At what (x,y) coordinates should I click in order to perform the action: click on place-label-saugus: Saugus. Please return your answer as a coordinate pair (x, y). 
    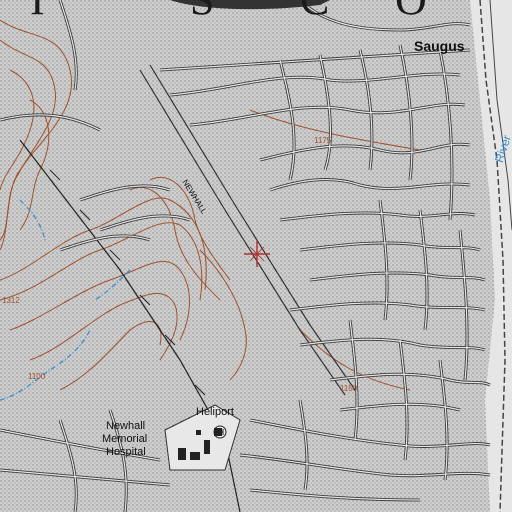
    Looking at the image, I should click on (439, 46).